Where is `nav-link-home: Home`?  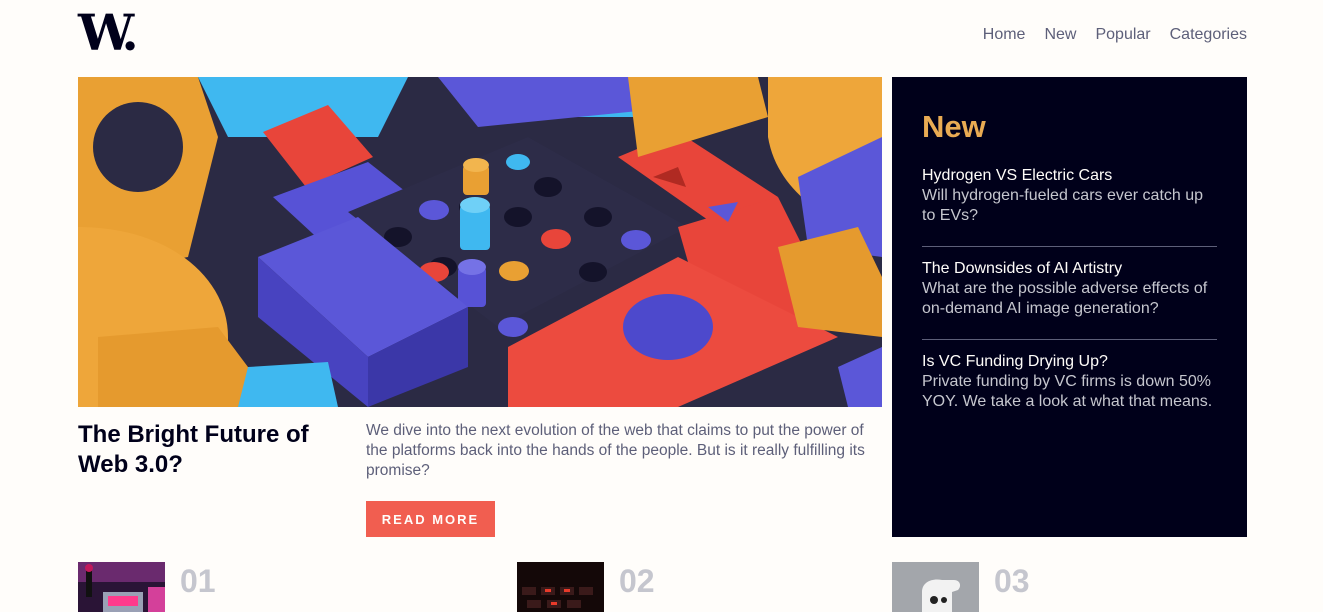 nav-link-home: Home is located at coordinates (1004, 35).